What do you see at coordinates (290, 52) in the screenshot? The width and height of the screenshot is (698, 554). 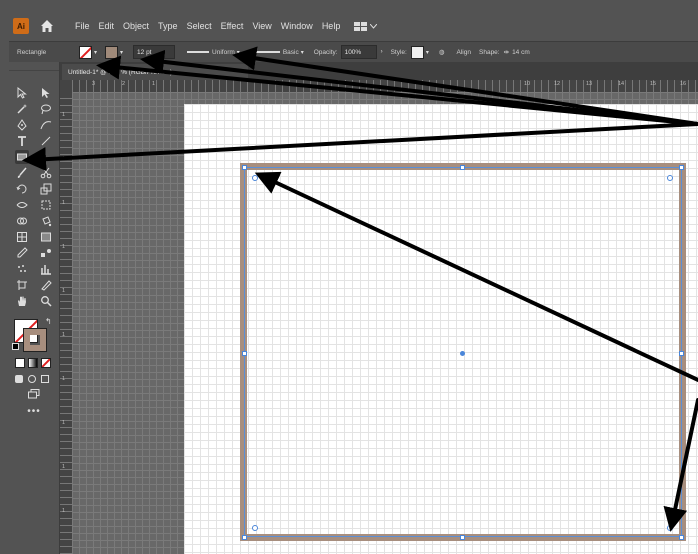 I see `brush-label: Basic` at bounding box center [290, 52].